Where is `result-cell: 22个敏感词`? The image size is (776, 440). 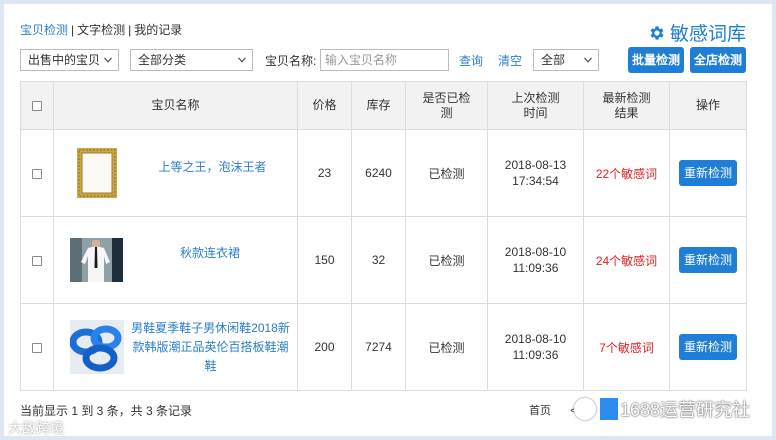
result-cell: 22个敏感词 is located at coordinates (626, 173).